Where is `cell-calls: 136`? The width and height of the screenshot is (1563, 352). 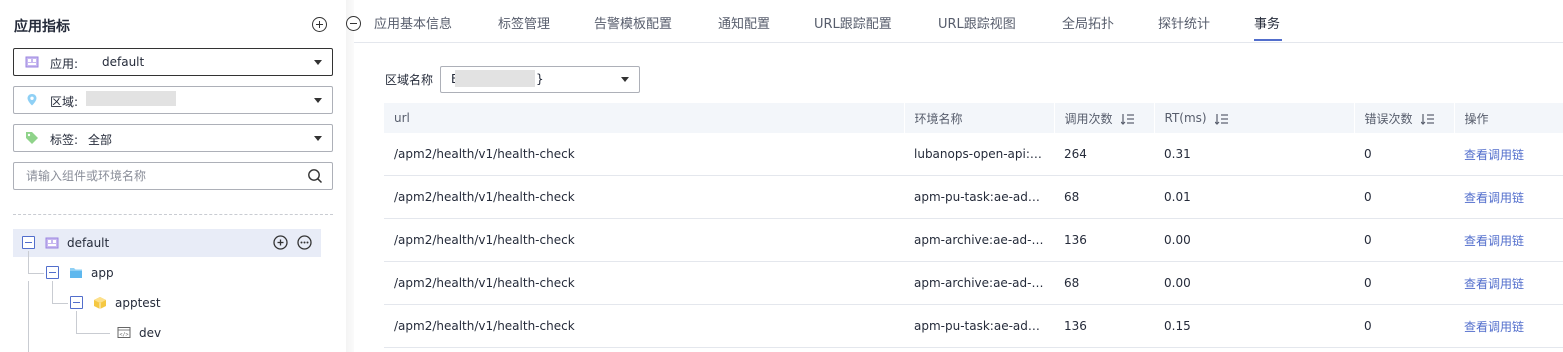 cell-calls: 136 is located at coordinates (1104, 240).